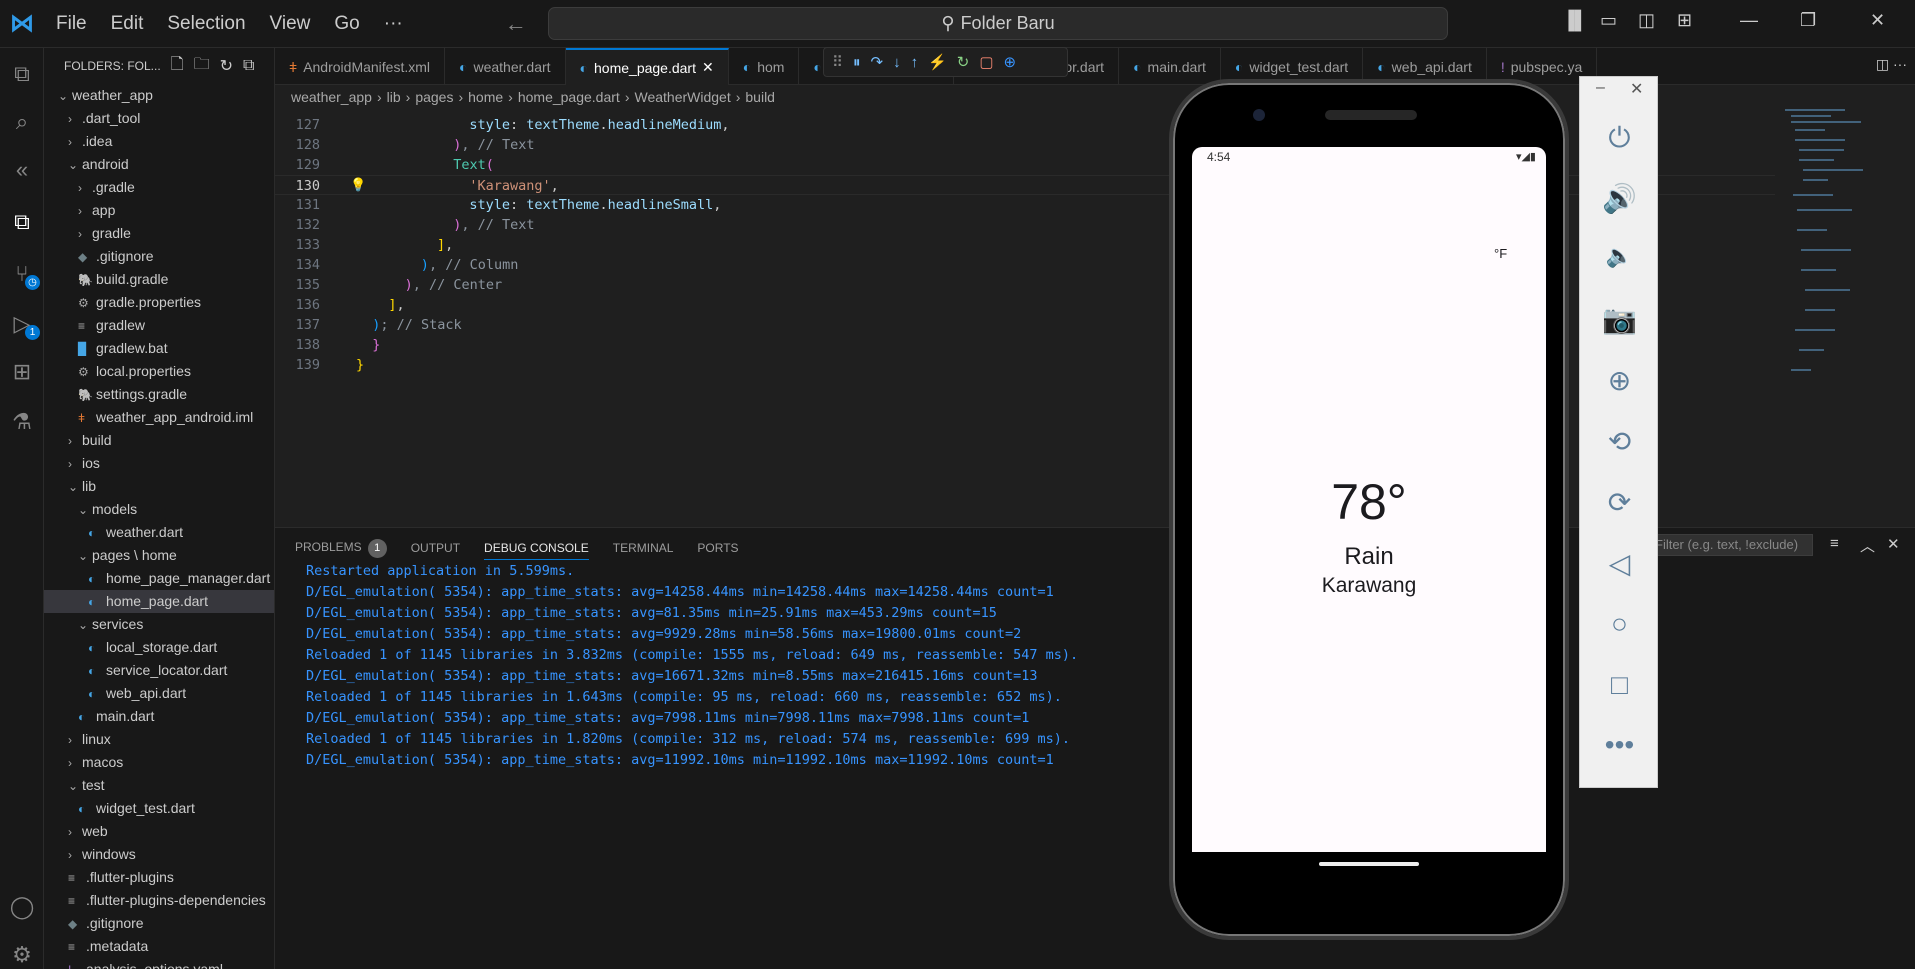 This screenshot has height=969, width=1915. Describe the element at coordinates (22, 372) in the screenshot. I see `extensions-icon: ⊞` at that location.